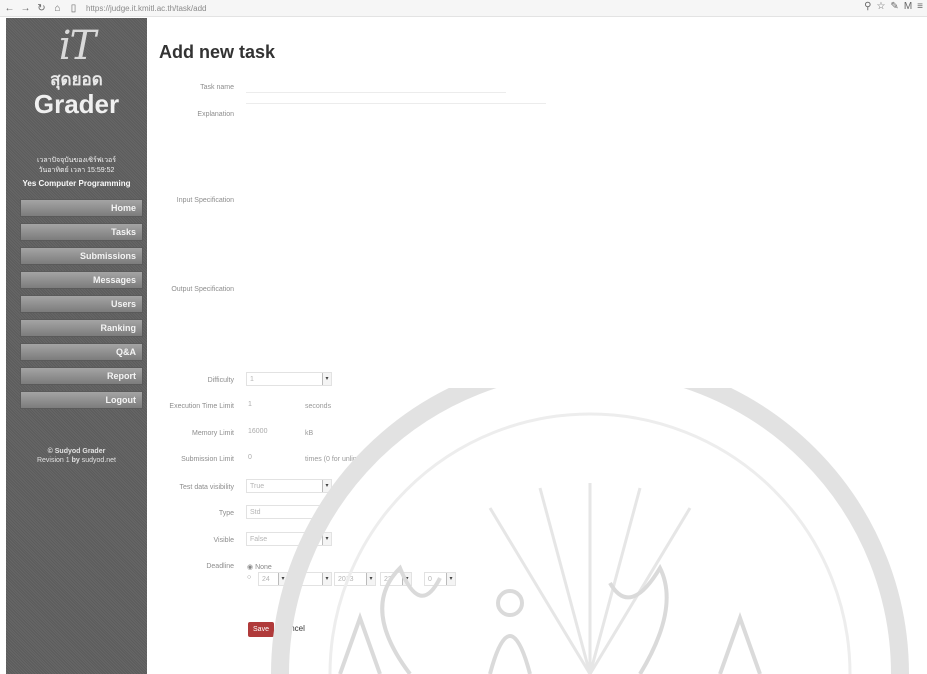  I want to click on sidebar-item-logout: Logout, so click(81, 400).